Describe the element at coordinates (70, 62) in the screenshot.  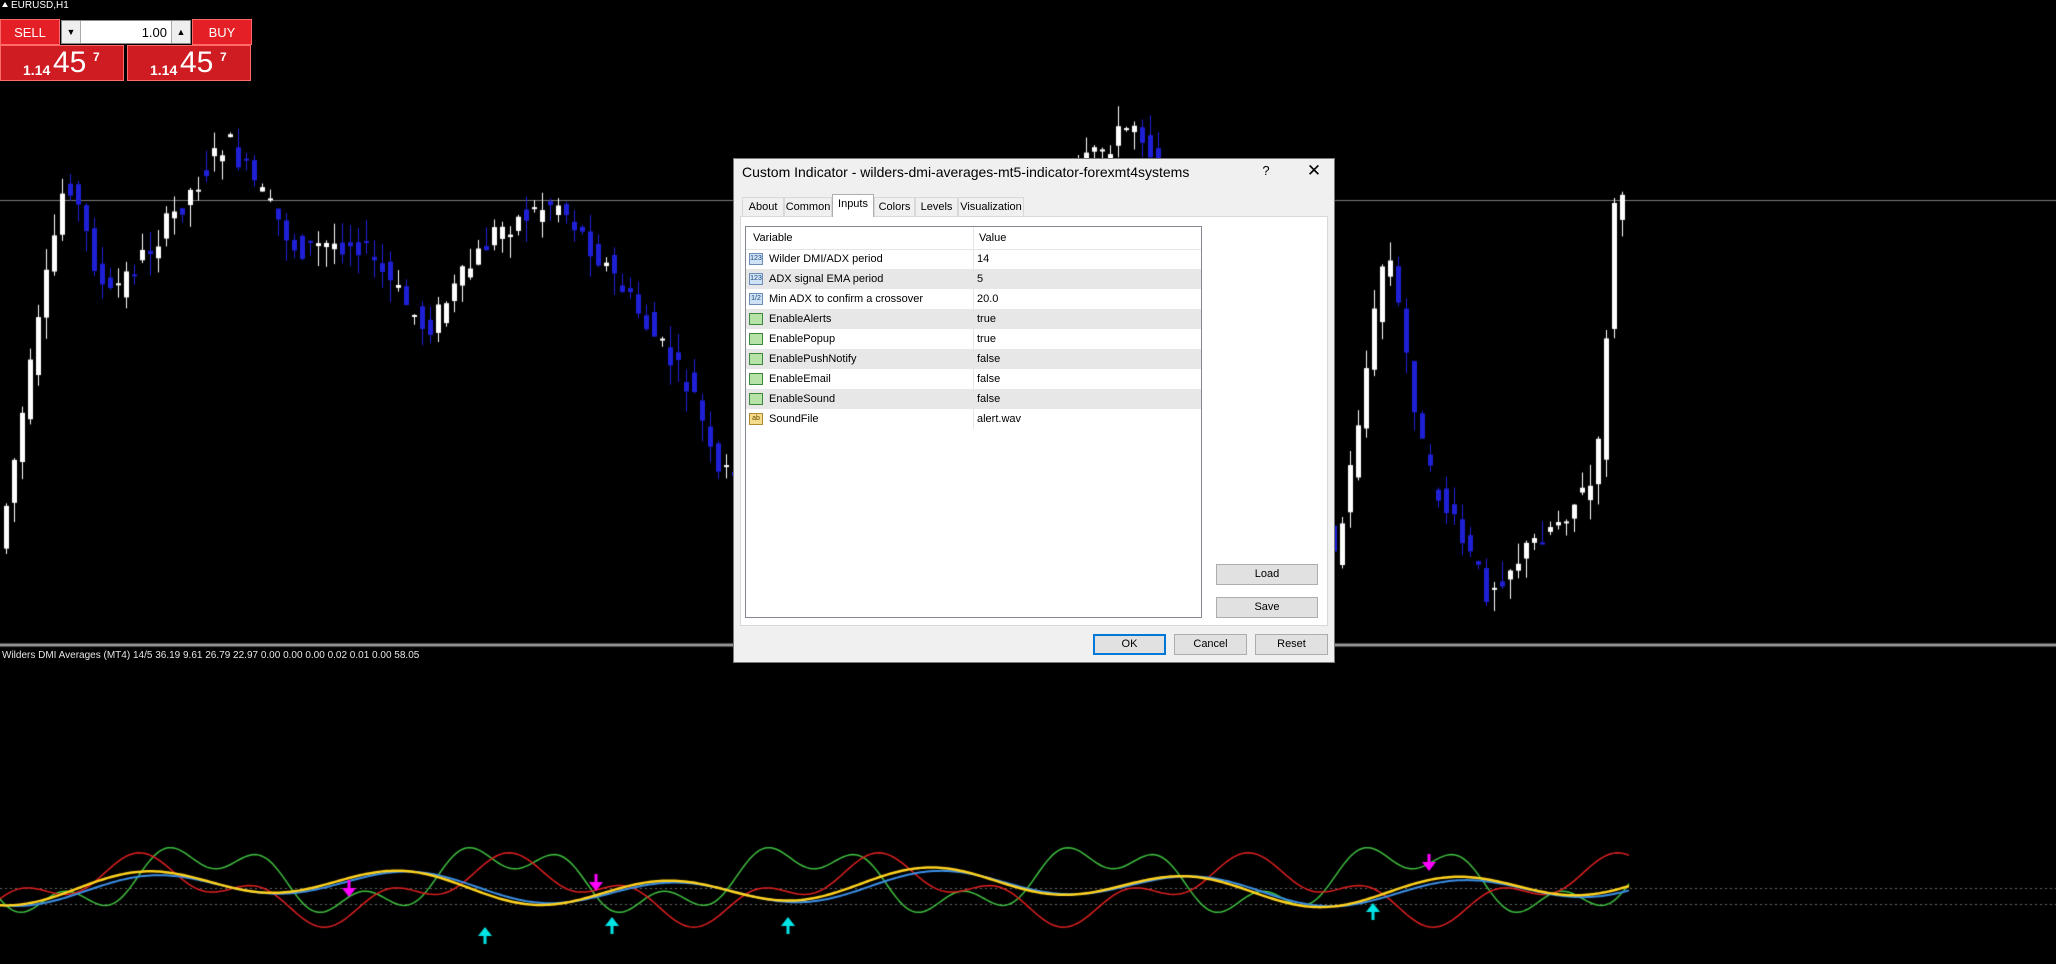
I see `sell-price-pips: 45` at that location.